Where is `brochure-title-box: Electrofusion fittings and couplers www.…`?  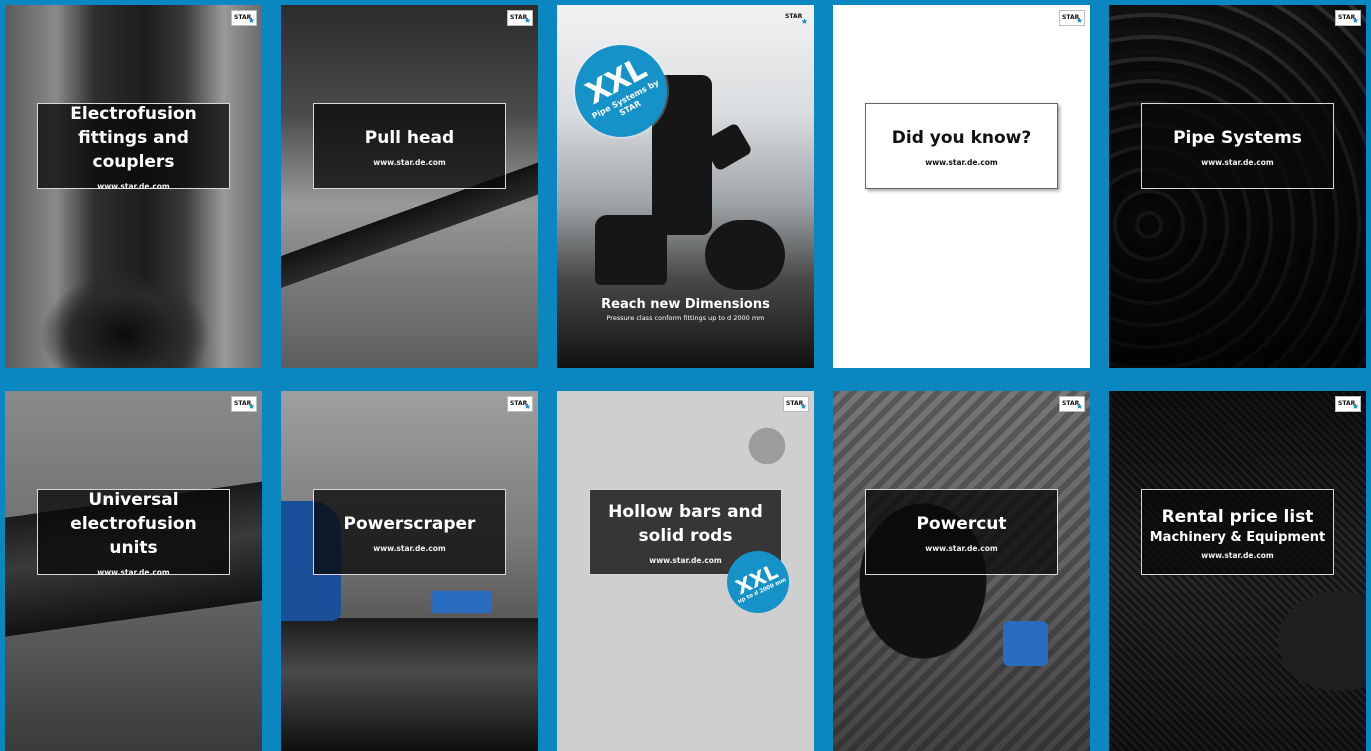
brochure-title-box: Electrofusion fittings and couplers www.… is located at coordinates (133, 147).